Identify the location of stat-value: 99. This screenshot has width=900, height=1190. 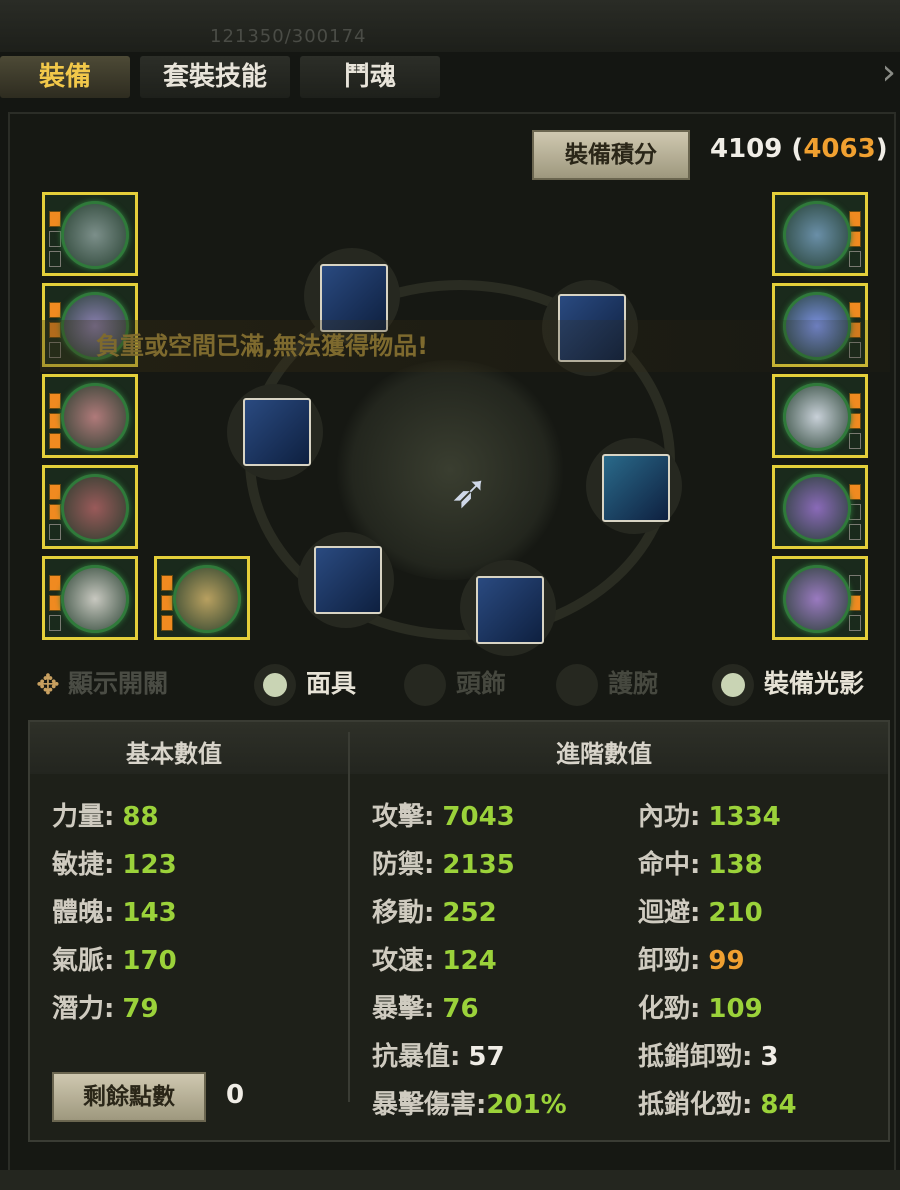
(726, 961).